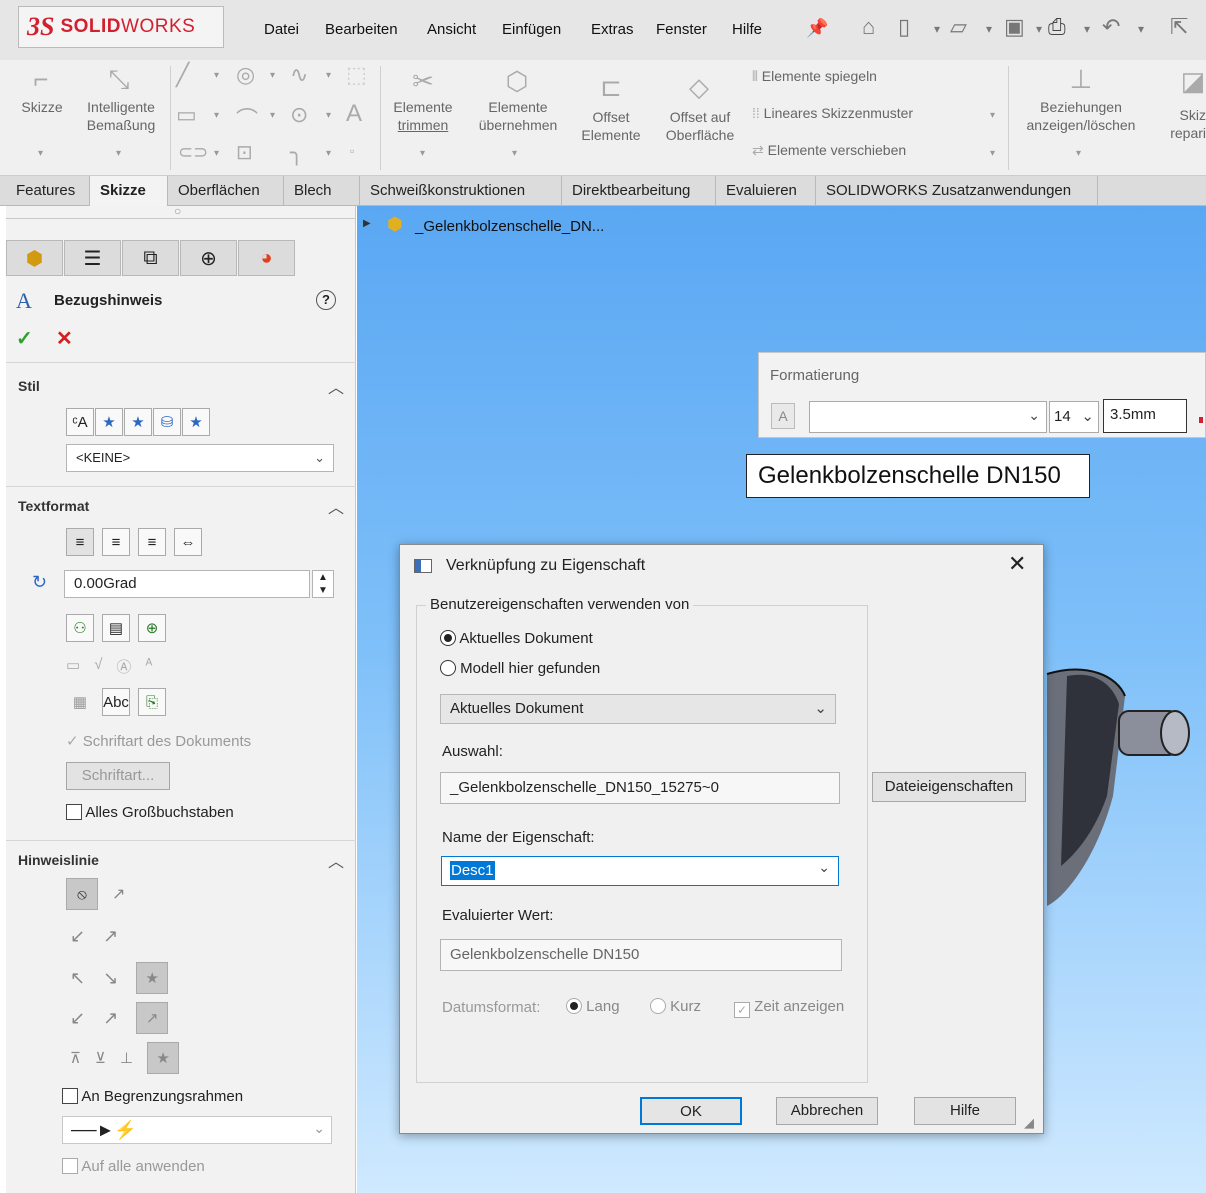  What do you see at coordinates (75, 1058) in the screenshot?
I see `attach-top-icon: ⊼` at bounding box center [75, 1058].